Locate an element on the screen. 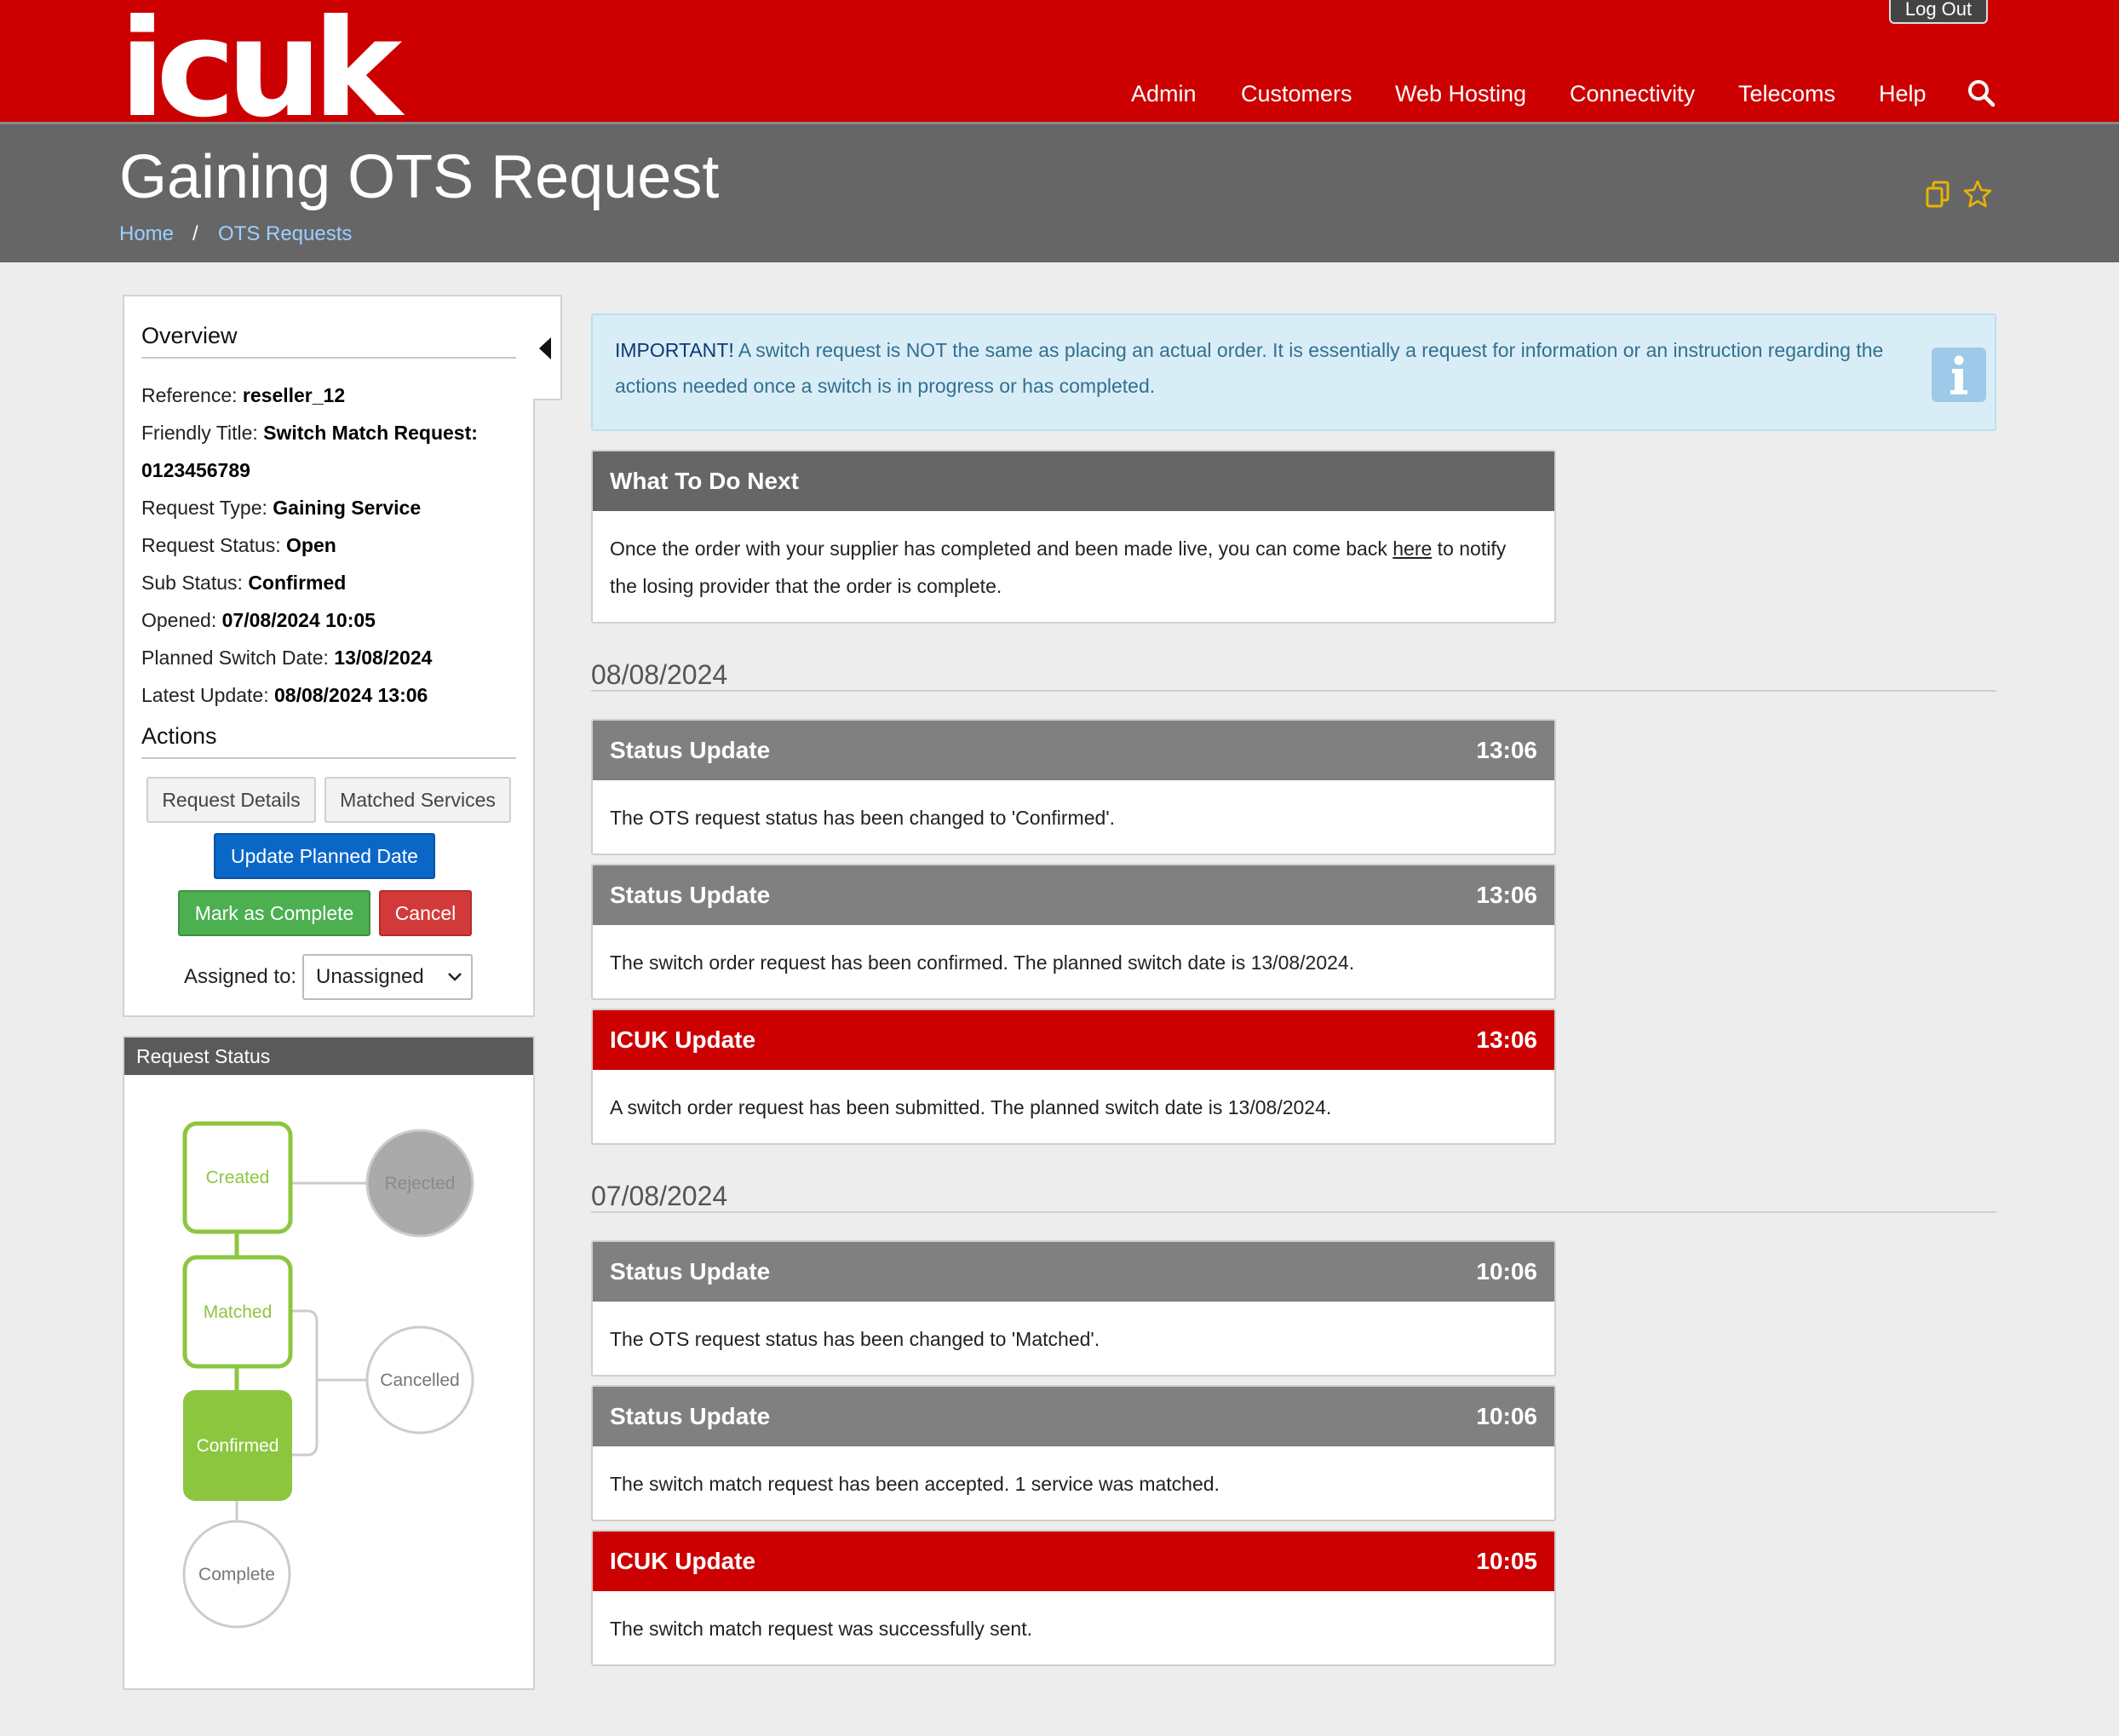 The image size is (2119, 1736). stage-rejected-label: Rejected is located at coordinates (420, 1183).